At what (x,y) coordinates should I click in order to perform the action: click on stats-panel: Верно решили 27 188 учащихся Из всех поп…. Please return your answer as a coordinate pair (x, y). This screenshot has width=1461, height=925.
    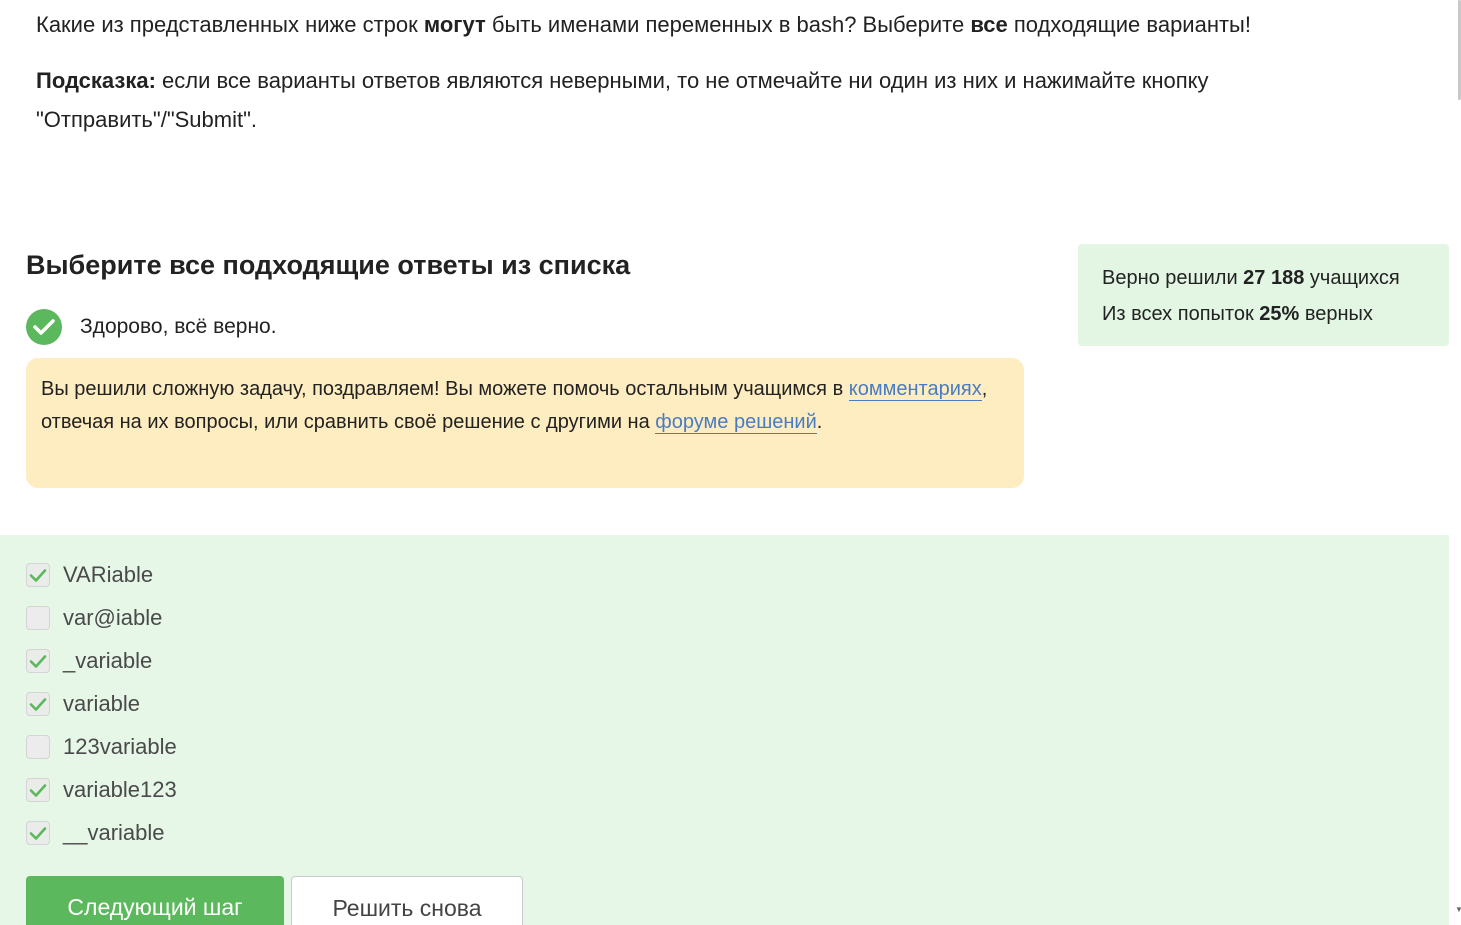
    Looking at the image, I should click on (1263, 295).